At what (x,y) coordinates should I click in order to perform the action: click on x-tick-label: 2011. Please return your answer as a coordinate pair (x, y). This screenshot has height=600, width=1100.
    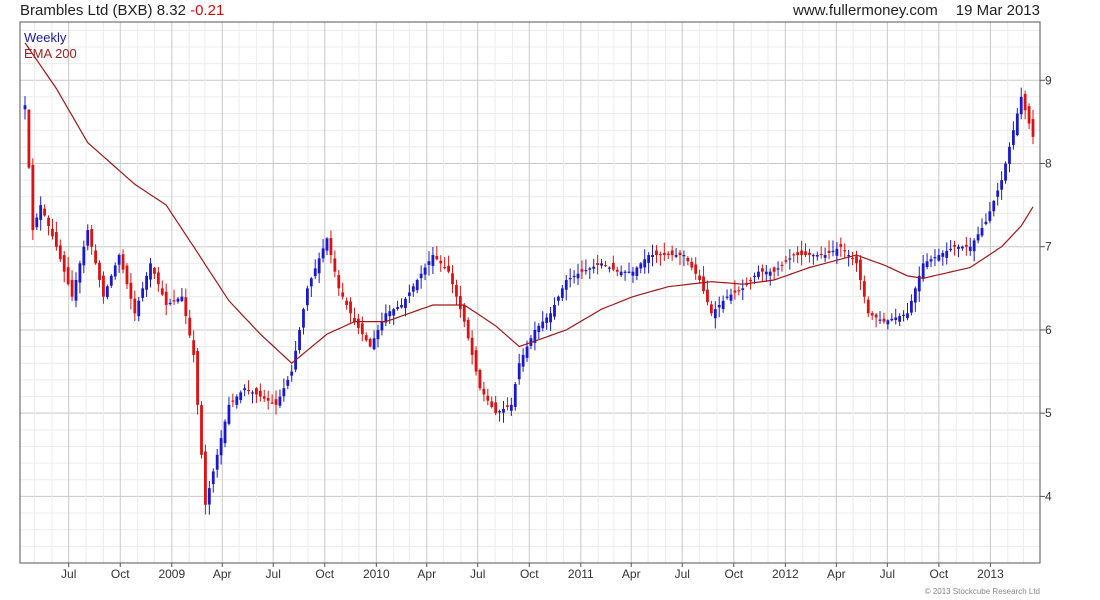
    Looking at the image, I should click on (581, 574).